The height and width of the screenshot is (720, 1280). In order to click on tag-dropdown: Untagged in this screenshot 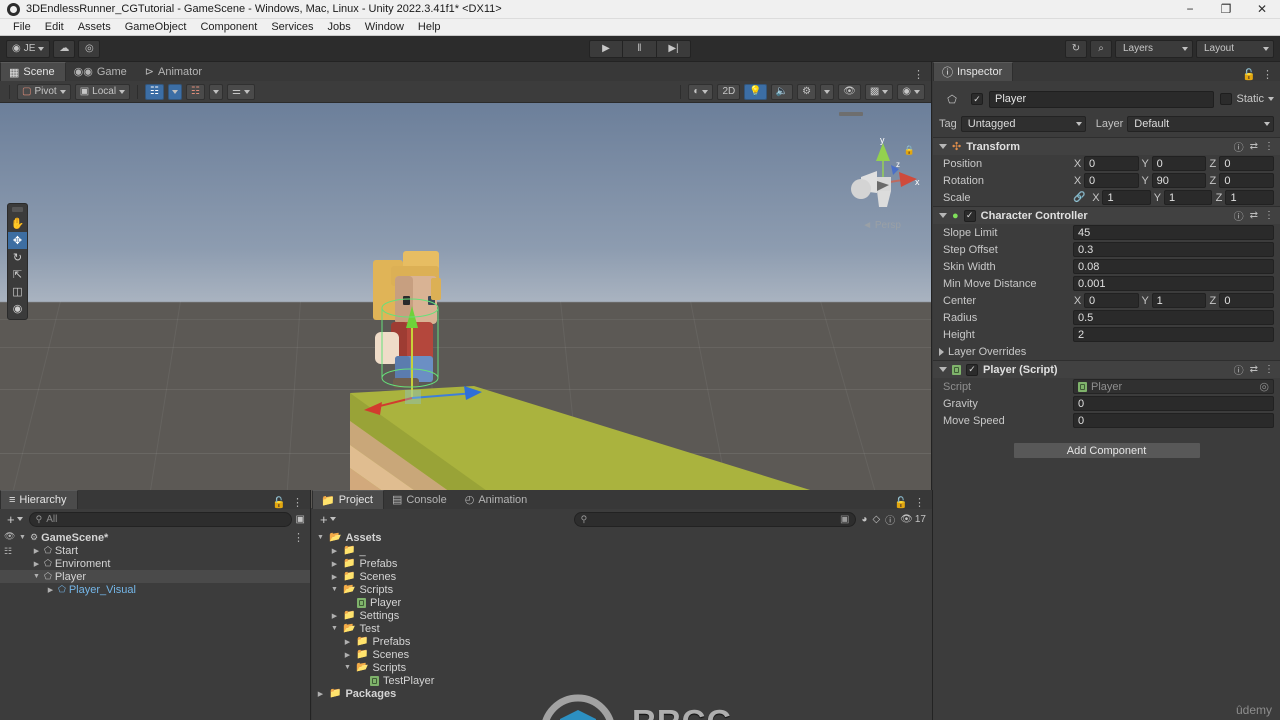, I will do `click(1023, 124)`.